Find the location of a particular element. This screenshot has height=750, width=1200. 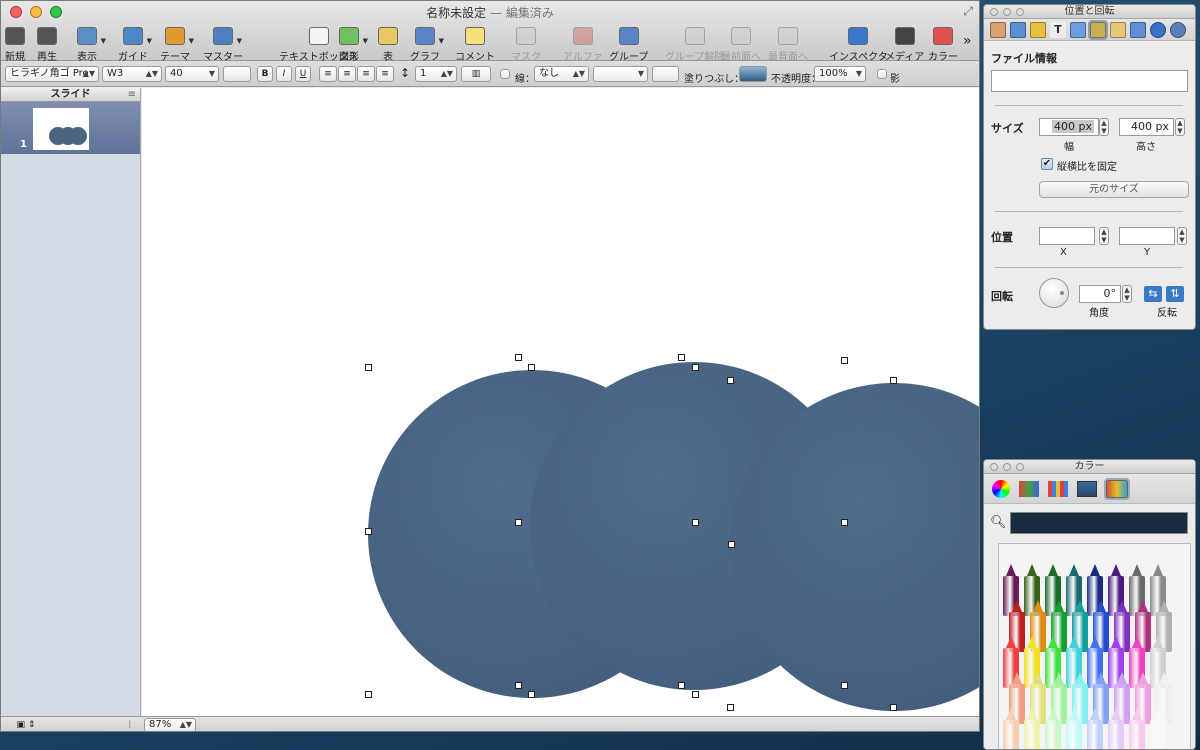

lock-ratio-checkbox: ✔ is located at coordinates (1047, 164).